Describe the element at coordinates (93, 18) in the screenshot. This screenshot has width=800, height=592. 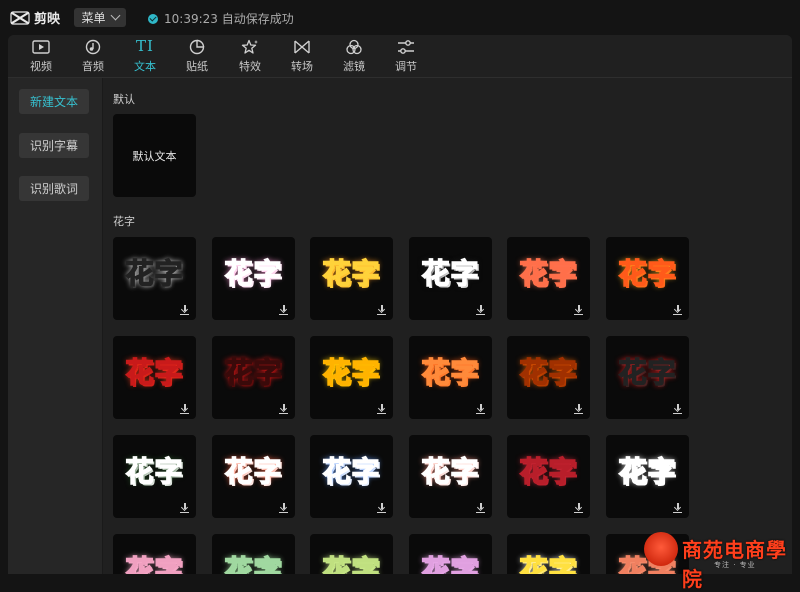
I see `menu-label: 菜单` at that location.